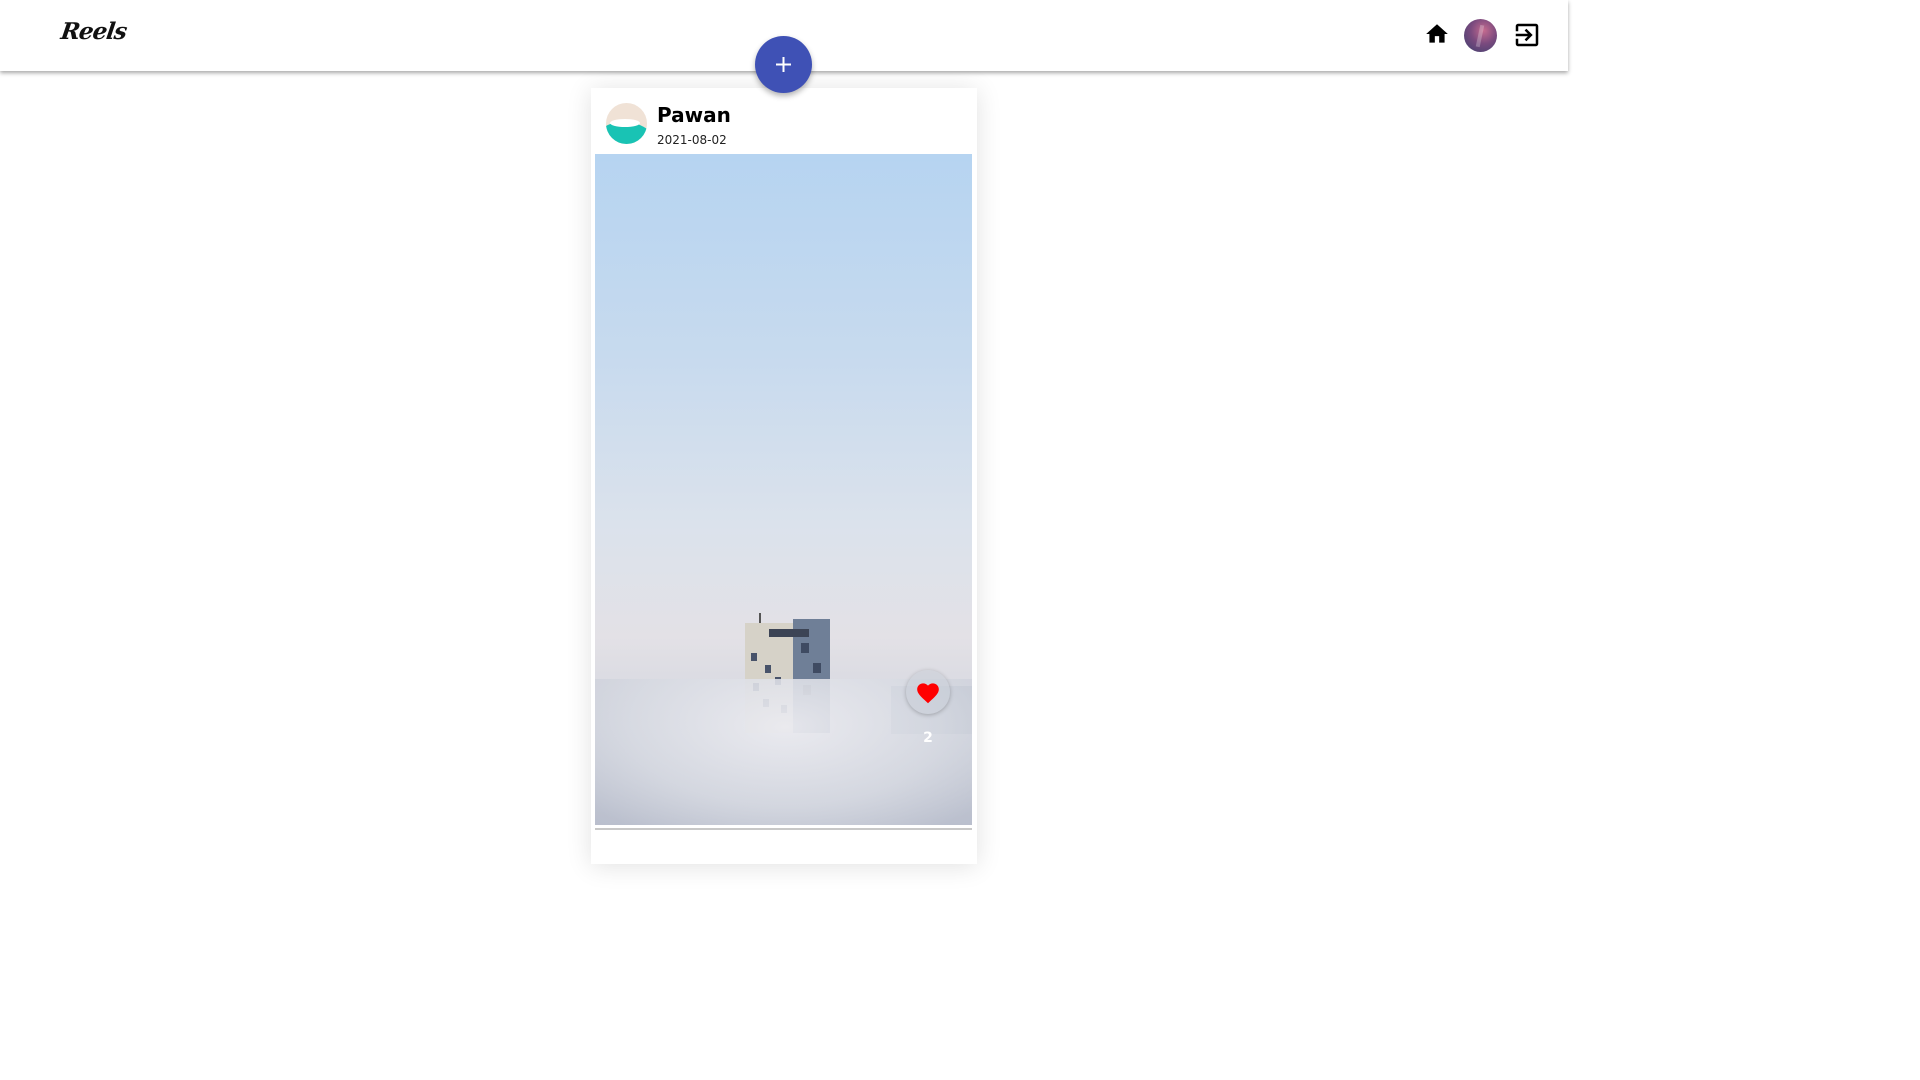  Describe the element at coordinates (93, 31) in the screenshot. I see `app-logo: Reels` at that location.